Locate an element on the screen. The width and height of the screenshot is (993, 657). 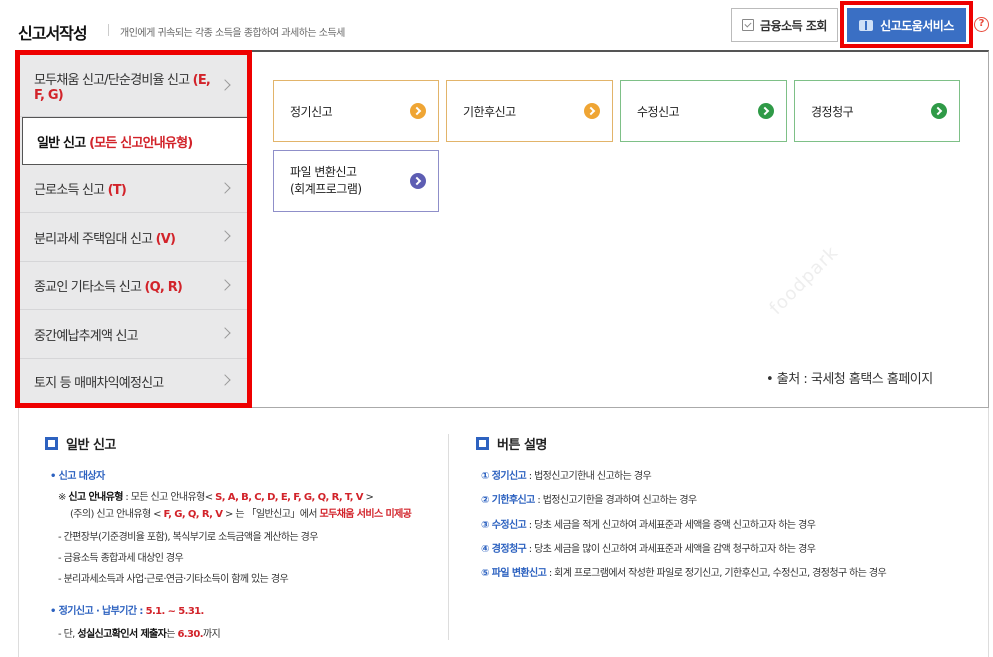
source-note: • 출처 : 국세청 홈택스 홈페이지 is located at coordinates (849, 379).